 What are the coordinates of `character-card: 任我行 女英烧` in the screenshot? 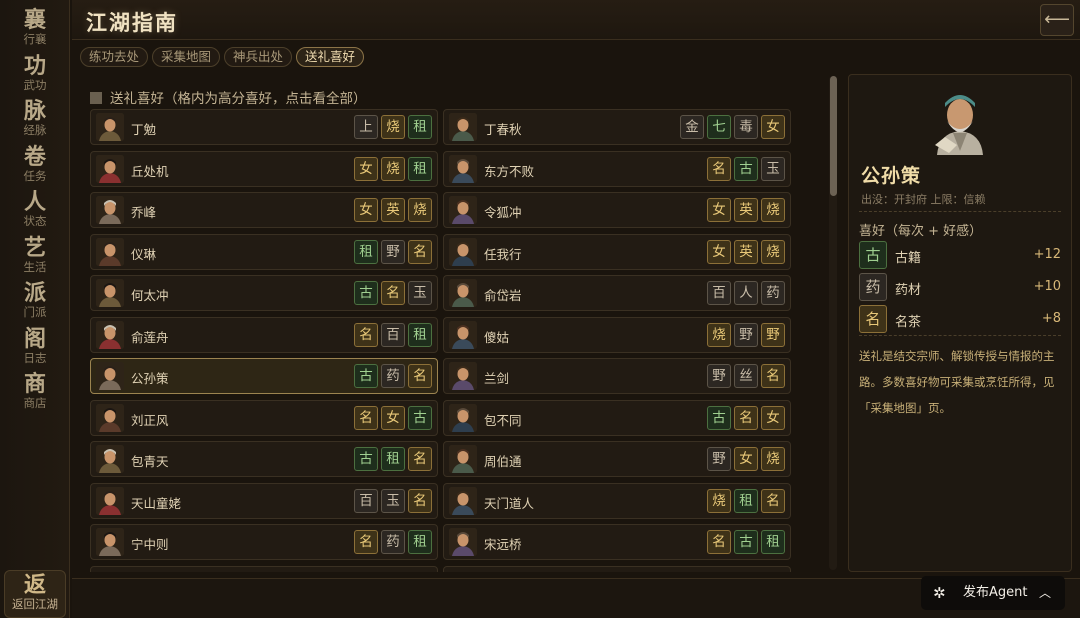 It's located at (617, 251).